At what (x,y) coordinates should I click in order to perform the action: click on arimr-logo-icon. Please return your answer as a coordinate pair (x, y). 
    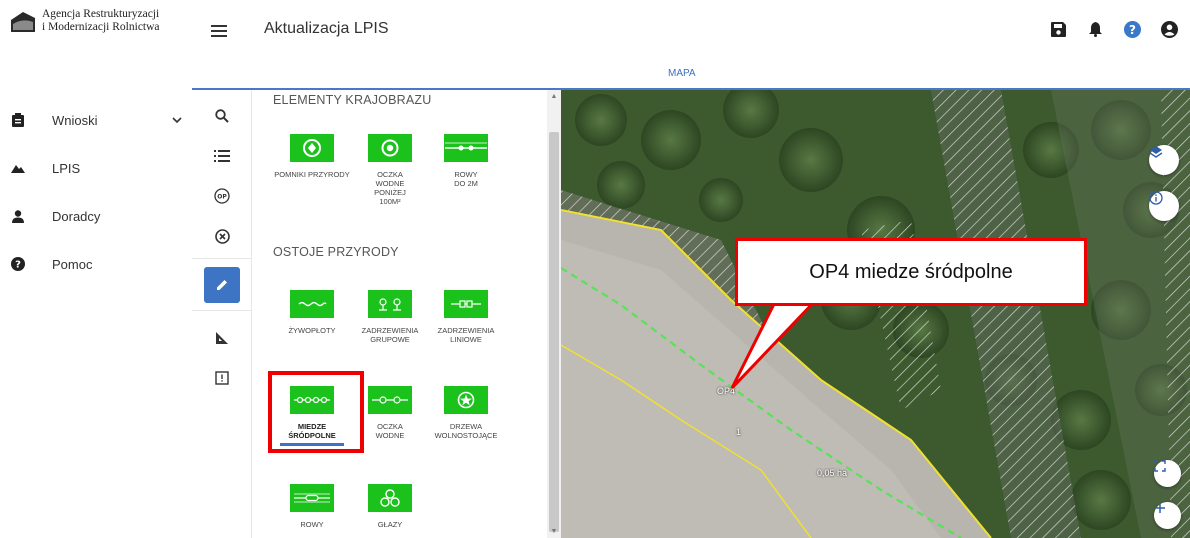
    Looking at the image, I should click on (23, 22).